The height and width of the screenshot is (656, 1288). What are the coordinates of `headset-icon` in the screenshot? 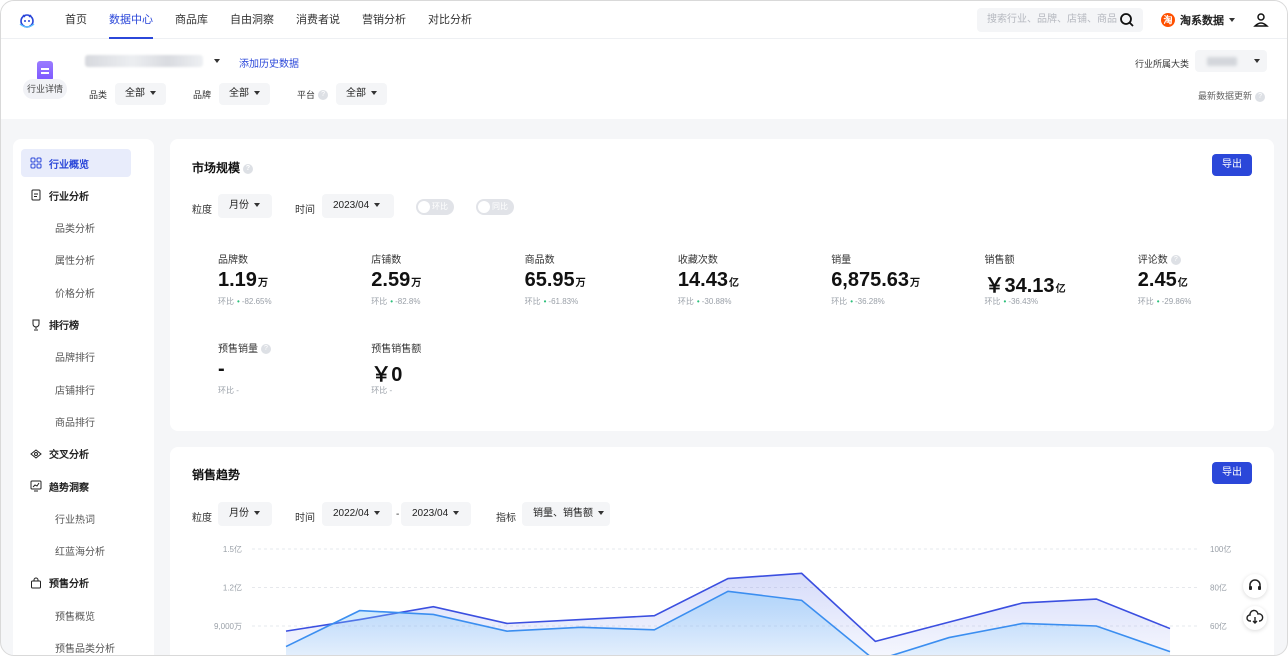 It's located at (1255, 584).